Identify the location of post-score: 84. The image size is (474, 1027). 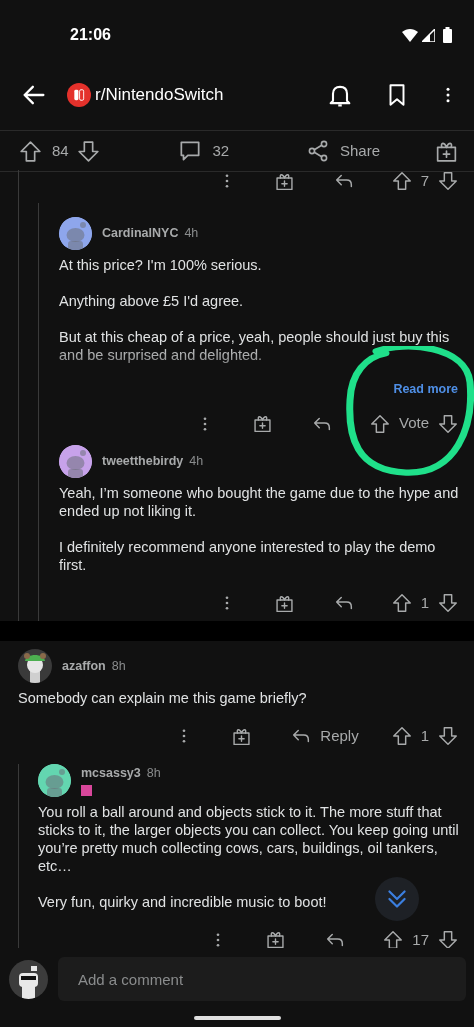
(60, 150).